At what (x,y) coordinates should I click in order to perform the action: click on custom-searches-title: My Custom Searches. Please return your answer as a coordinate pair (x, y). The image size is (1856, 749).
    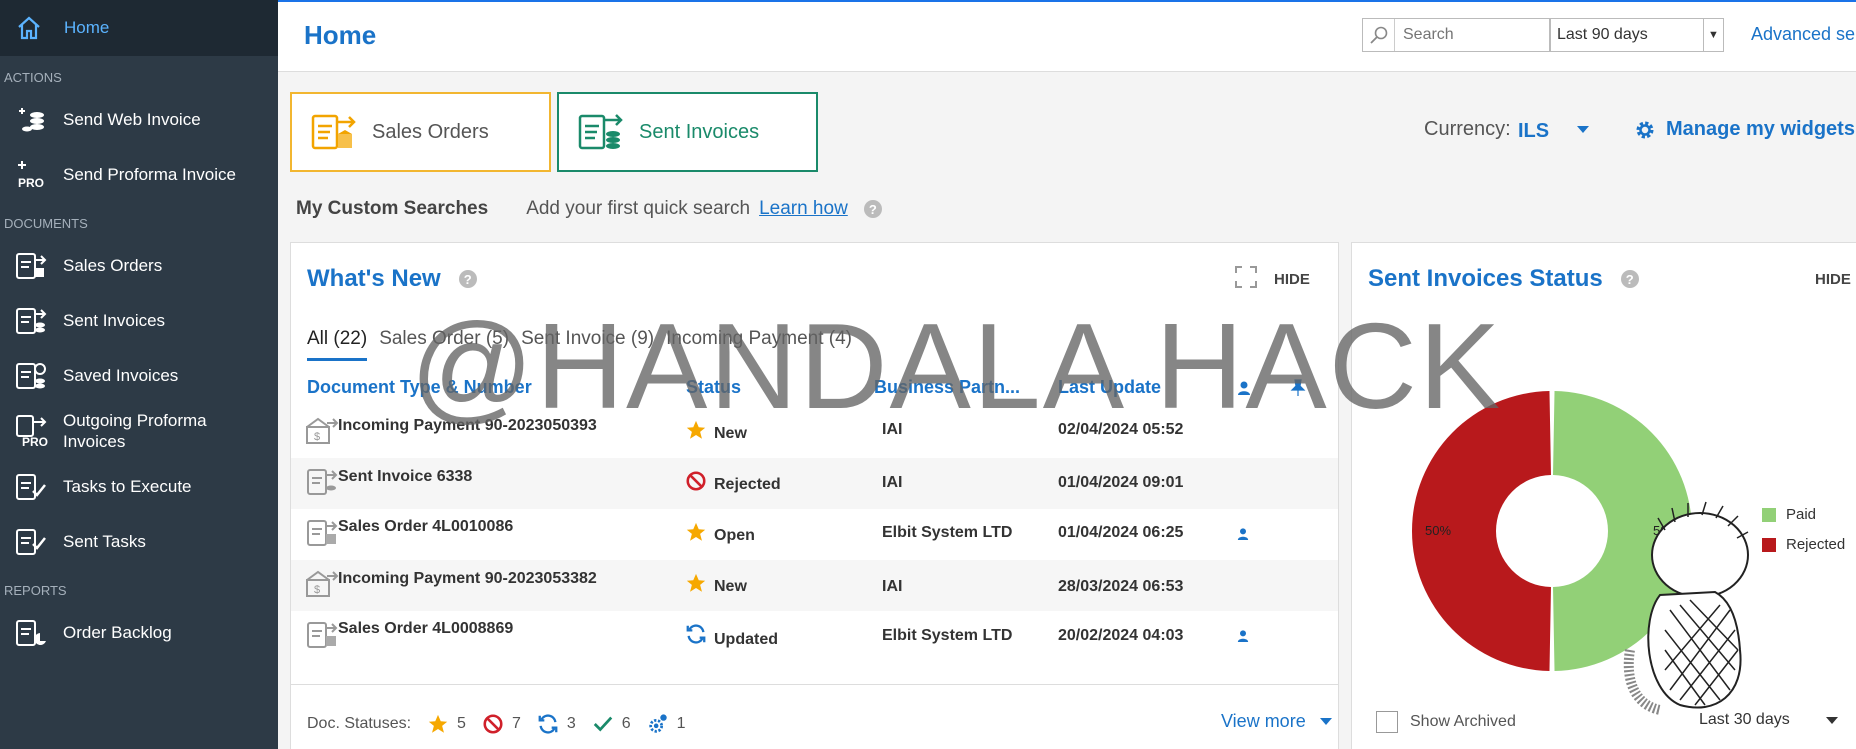
    Looking at the image, I should click on (392, 208).